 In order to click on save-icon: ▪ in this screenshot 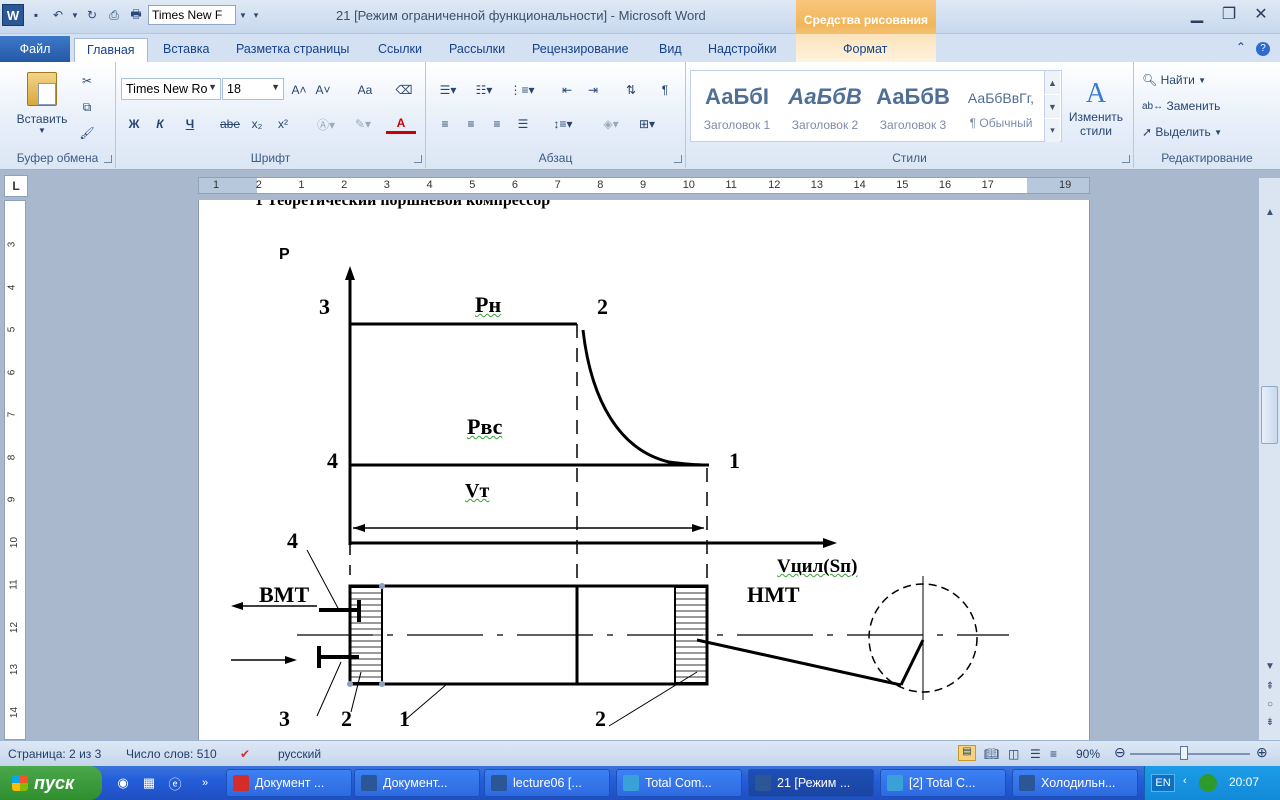, I will do `click(36, 15)`.